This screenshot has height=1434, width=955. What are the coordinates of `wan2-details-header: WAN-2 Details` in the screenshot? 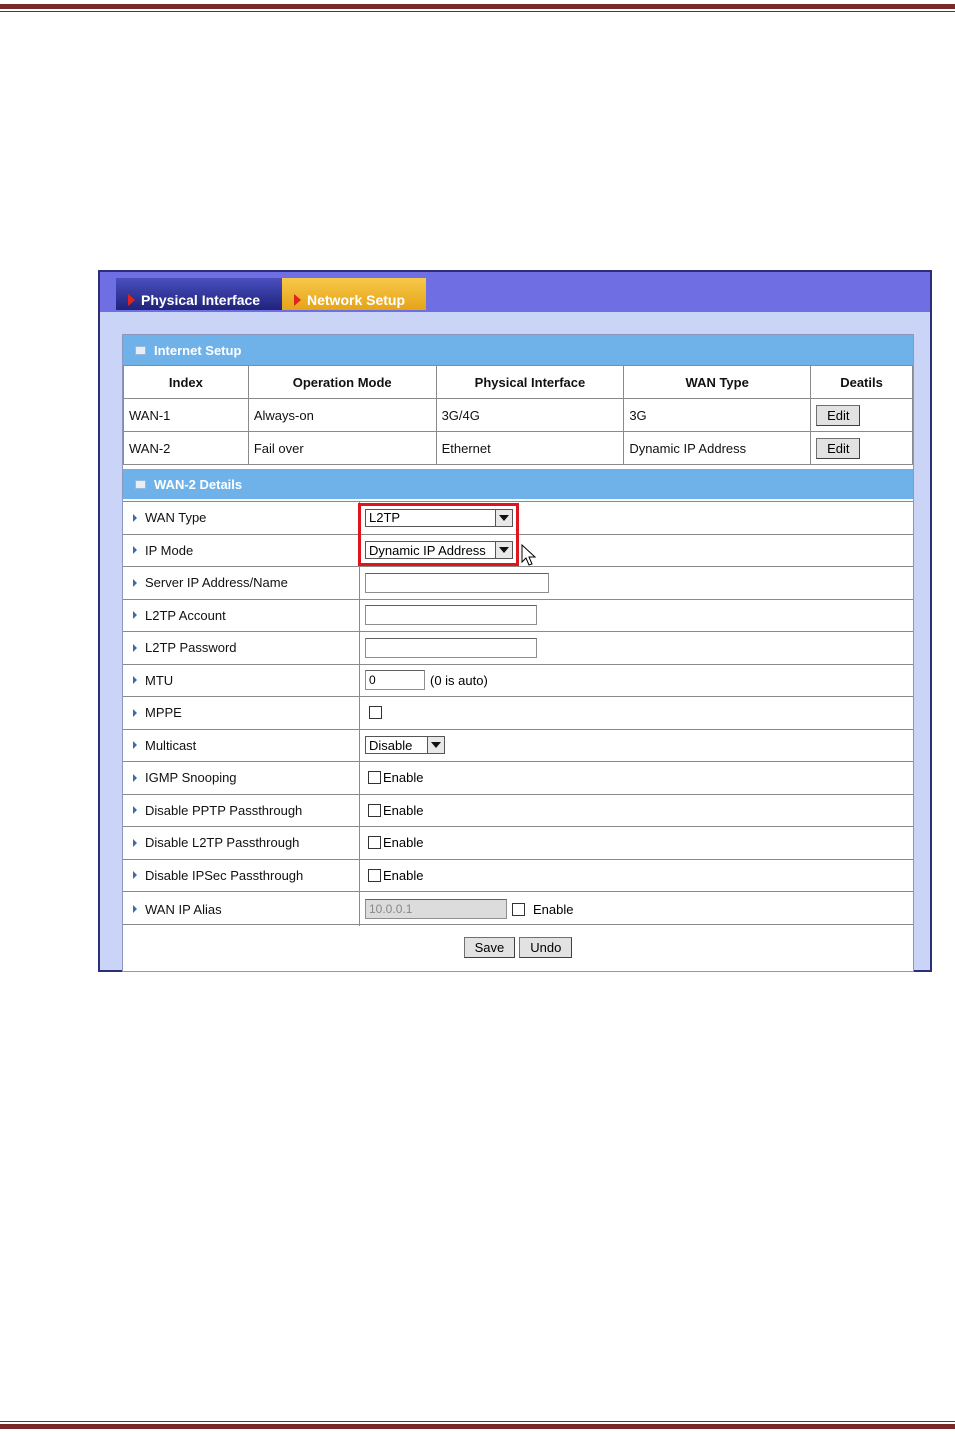 It's located at (518, 484).